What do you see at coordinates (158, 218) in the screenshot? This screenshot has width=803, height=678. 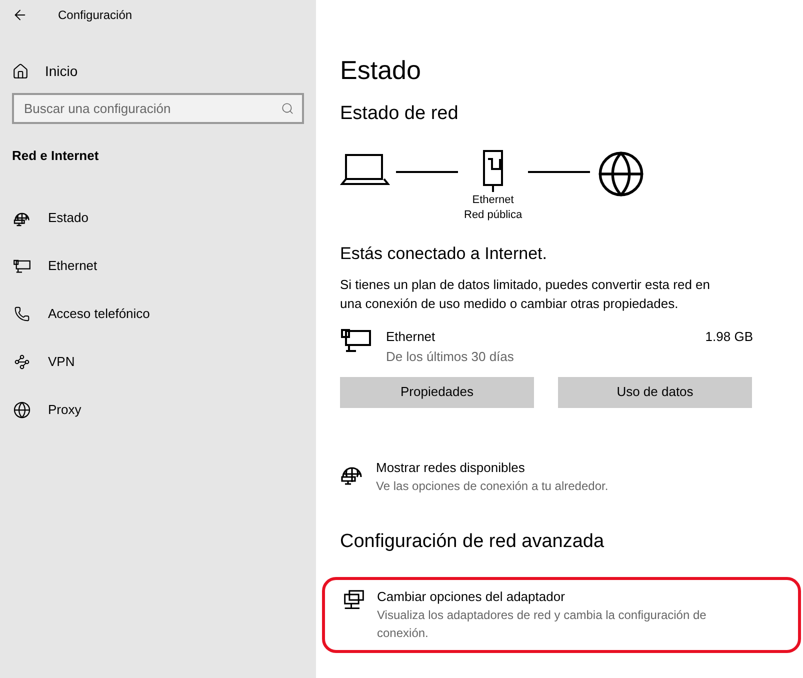 I see `sidebar-item: Estado` at bounding box center [158, 218].